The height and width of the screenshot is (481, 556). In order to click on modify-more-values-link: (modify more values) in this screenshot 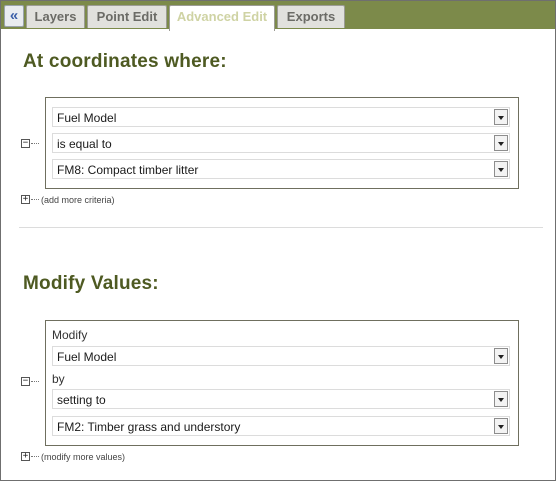, I will do `click(83, 457)`.